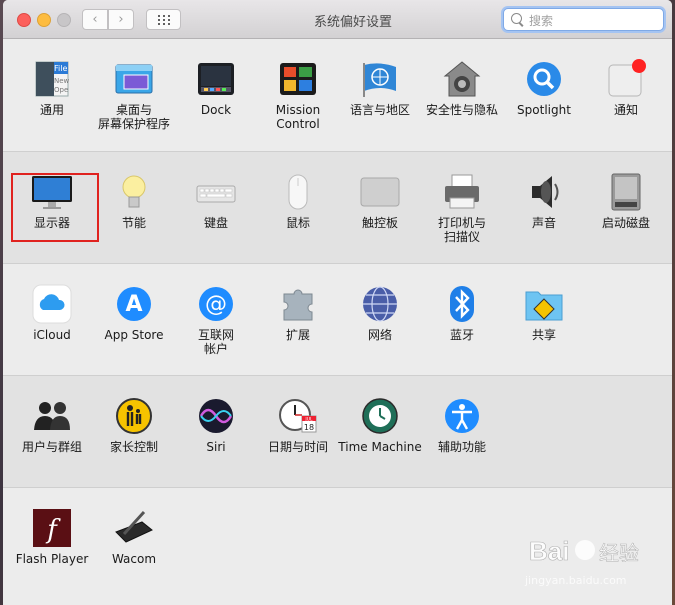 The image size is (675, 605). Describe the element at coordinates (134, 79) in the screenshot. I see `desktop-icon` at that location.